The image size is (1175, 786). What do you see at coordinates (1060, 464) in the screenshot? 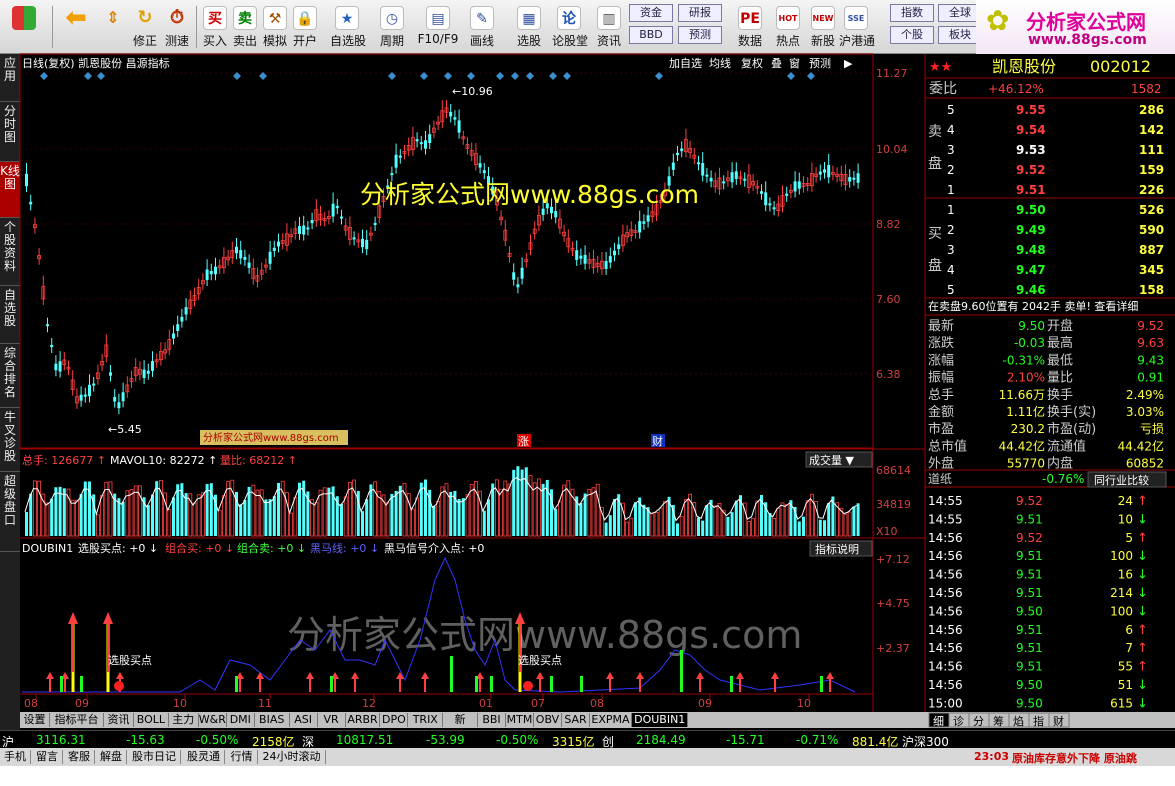
I see `stat-label-2: 内盘` at bounding box center [1060, 464].